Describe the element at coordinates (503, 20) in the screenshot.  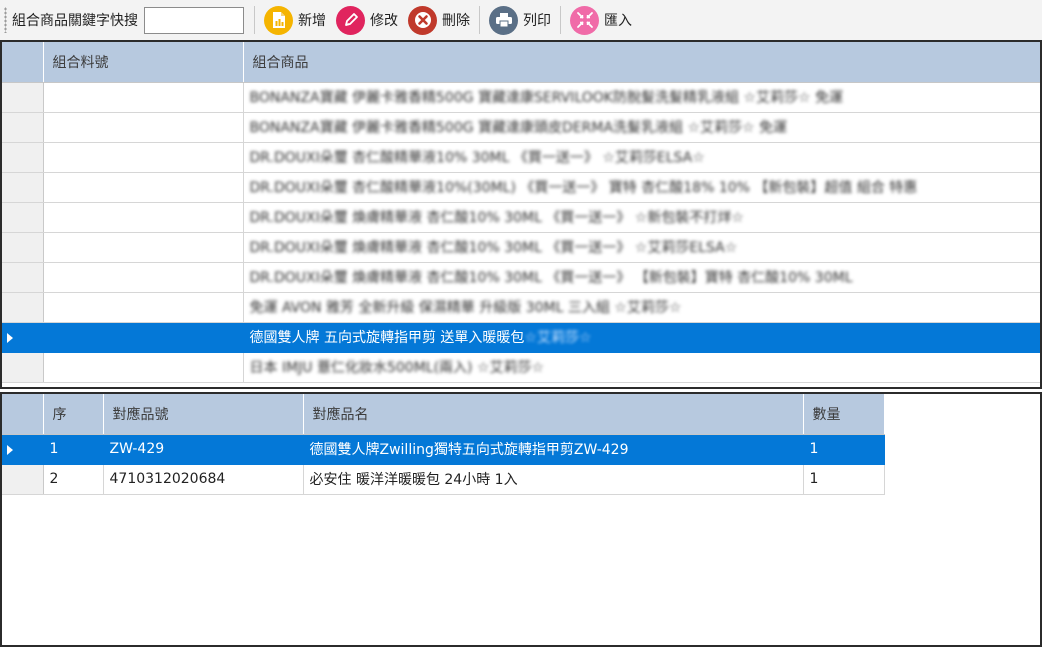
I see `printer-icon` at that location.